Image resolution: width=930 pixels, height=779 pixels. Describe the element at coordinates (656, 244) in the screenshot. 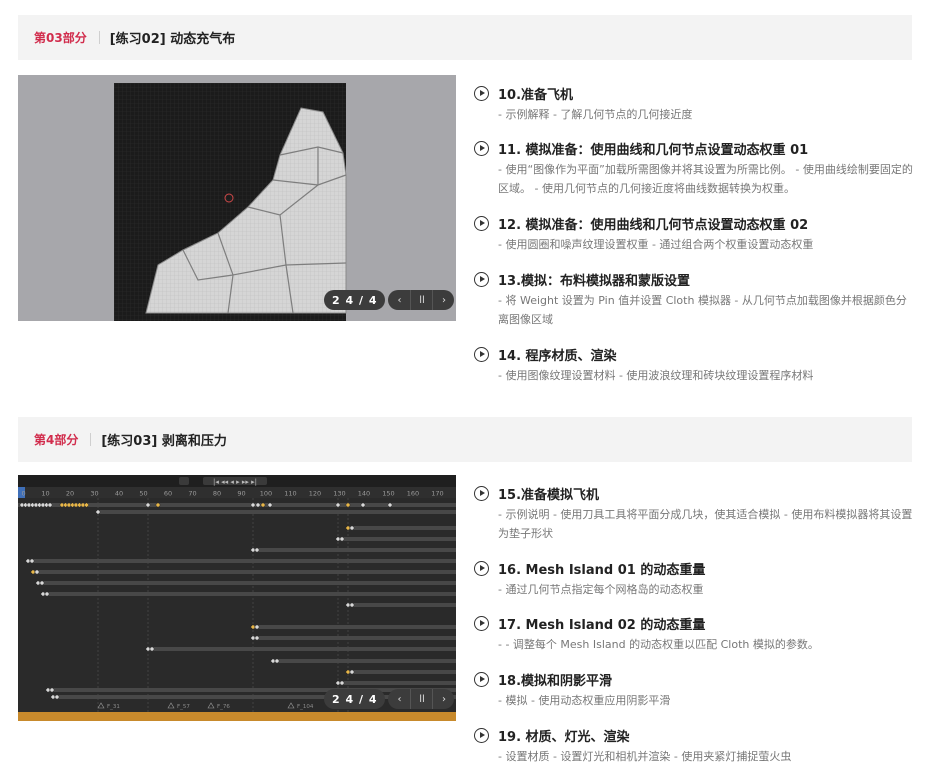

I see `lesson-description: - 使用圆圈和噪声纹理设置权重 - 通过组合两个权重设置动态权重` at that location.